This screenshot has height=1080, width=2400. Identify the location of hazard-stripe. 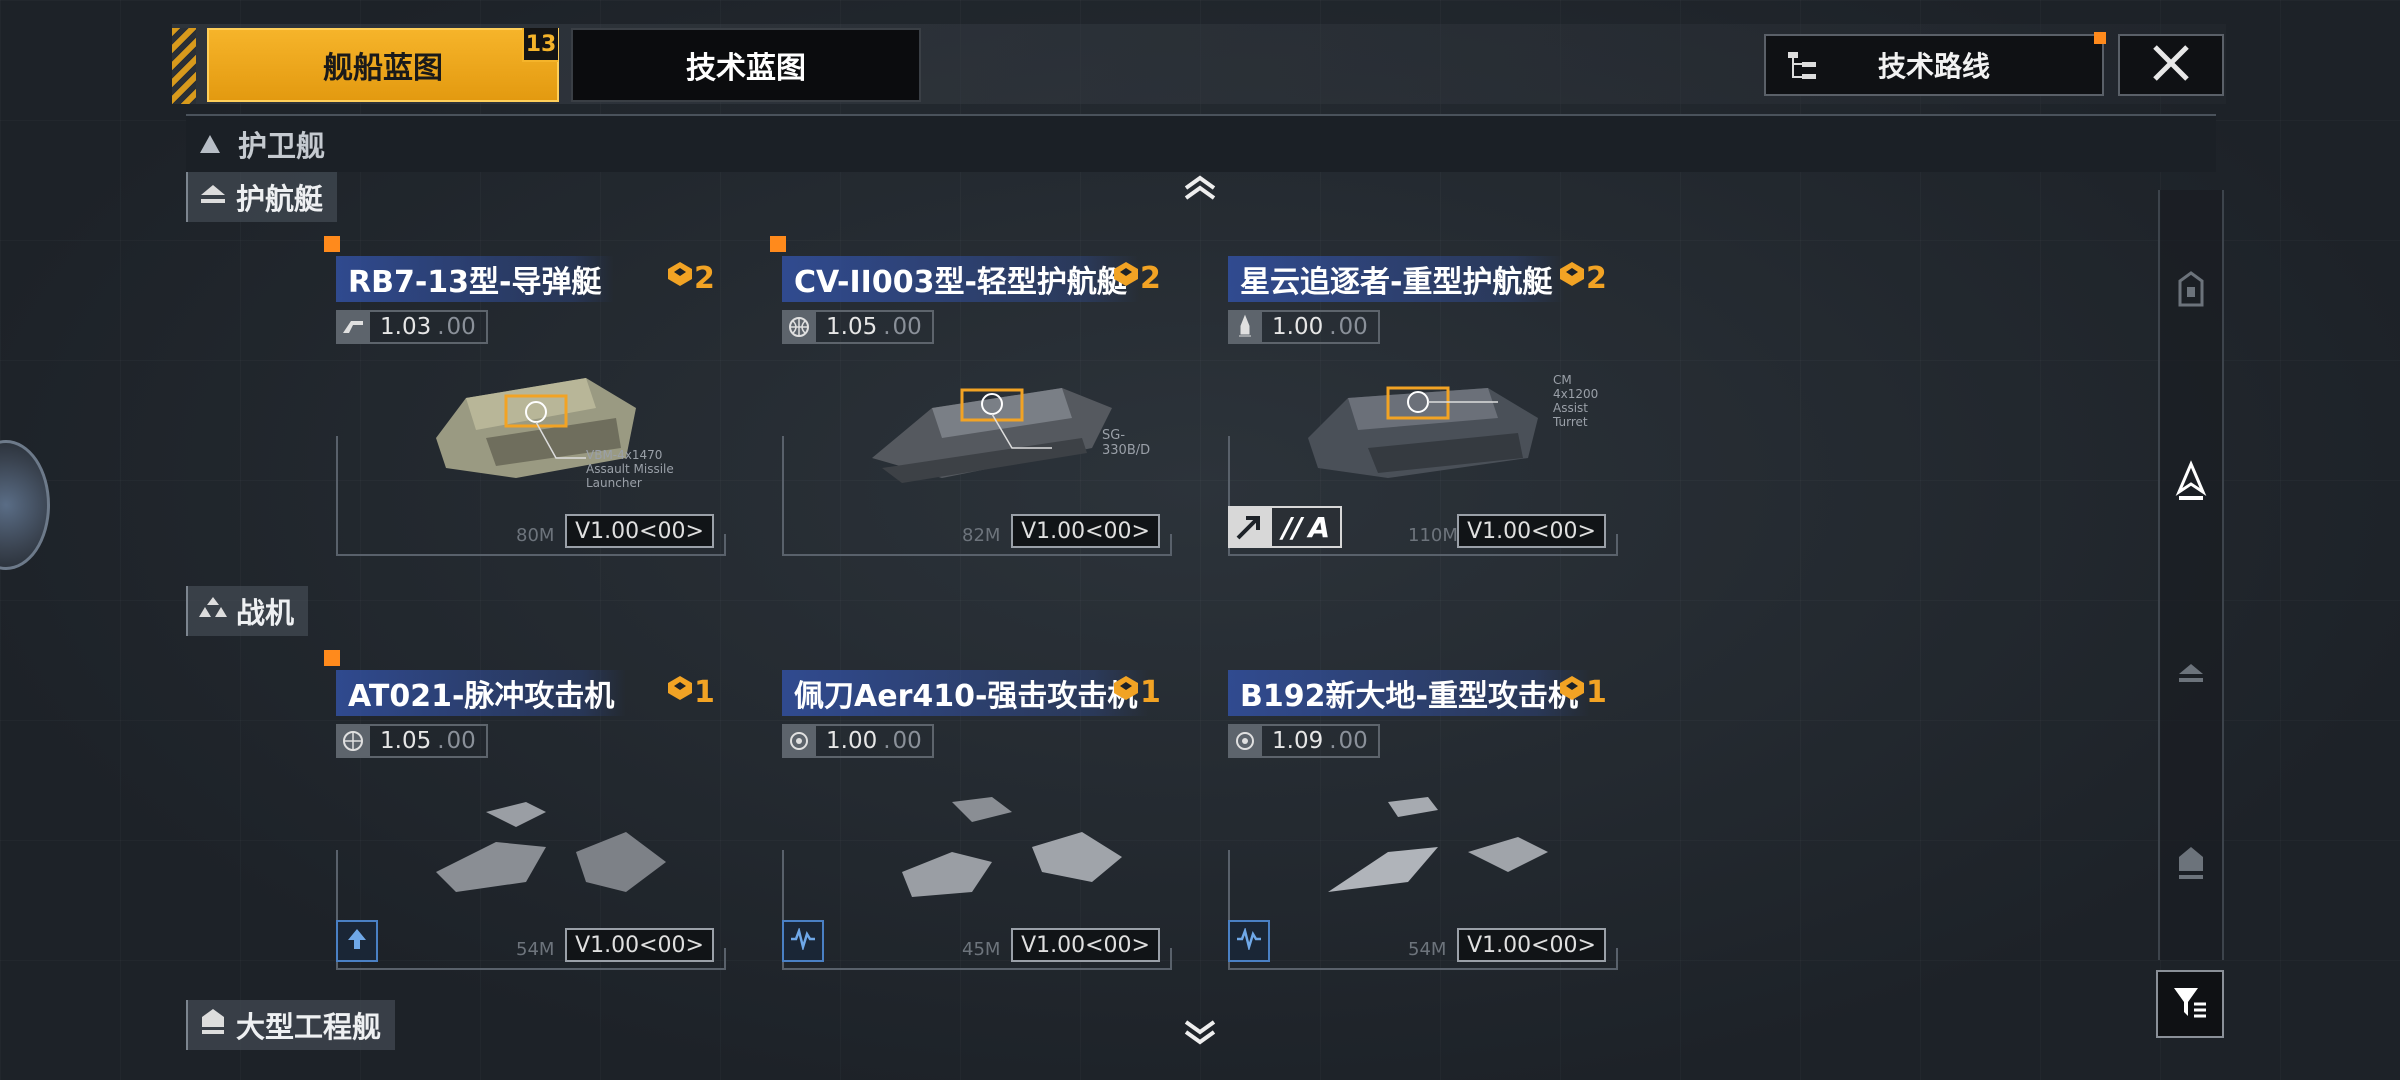
(184, 66).